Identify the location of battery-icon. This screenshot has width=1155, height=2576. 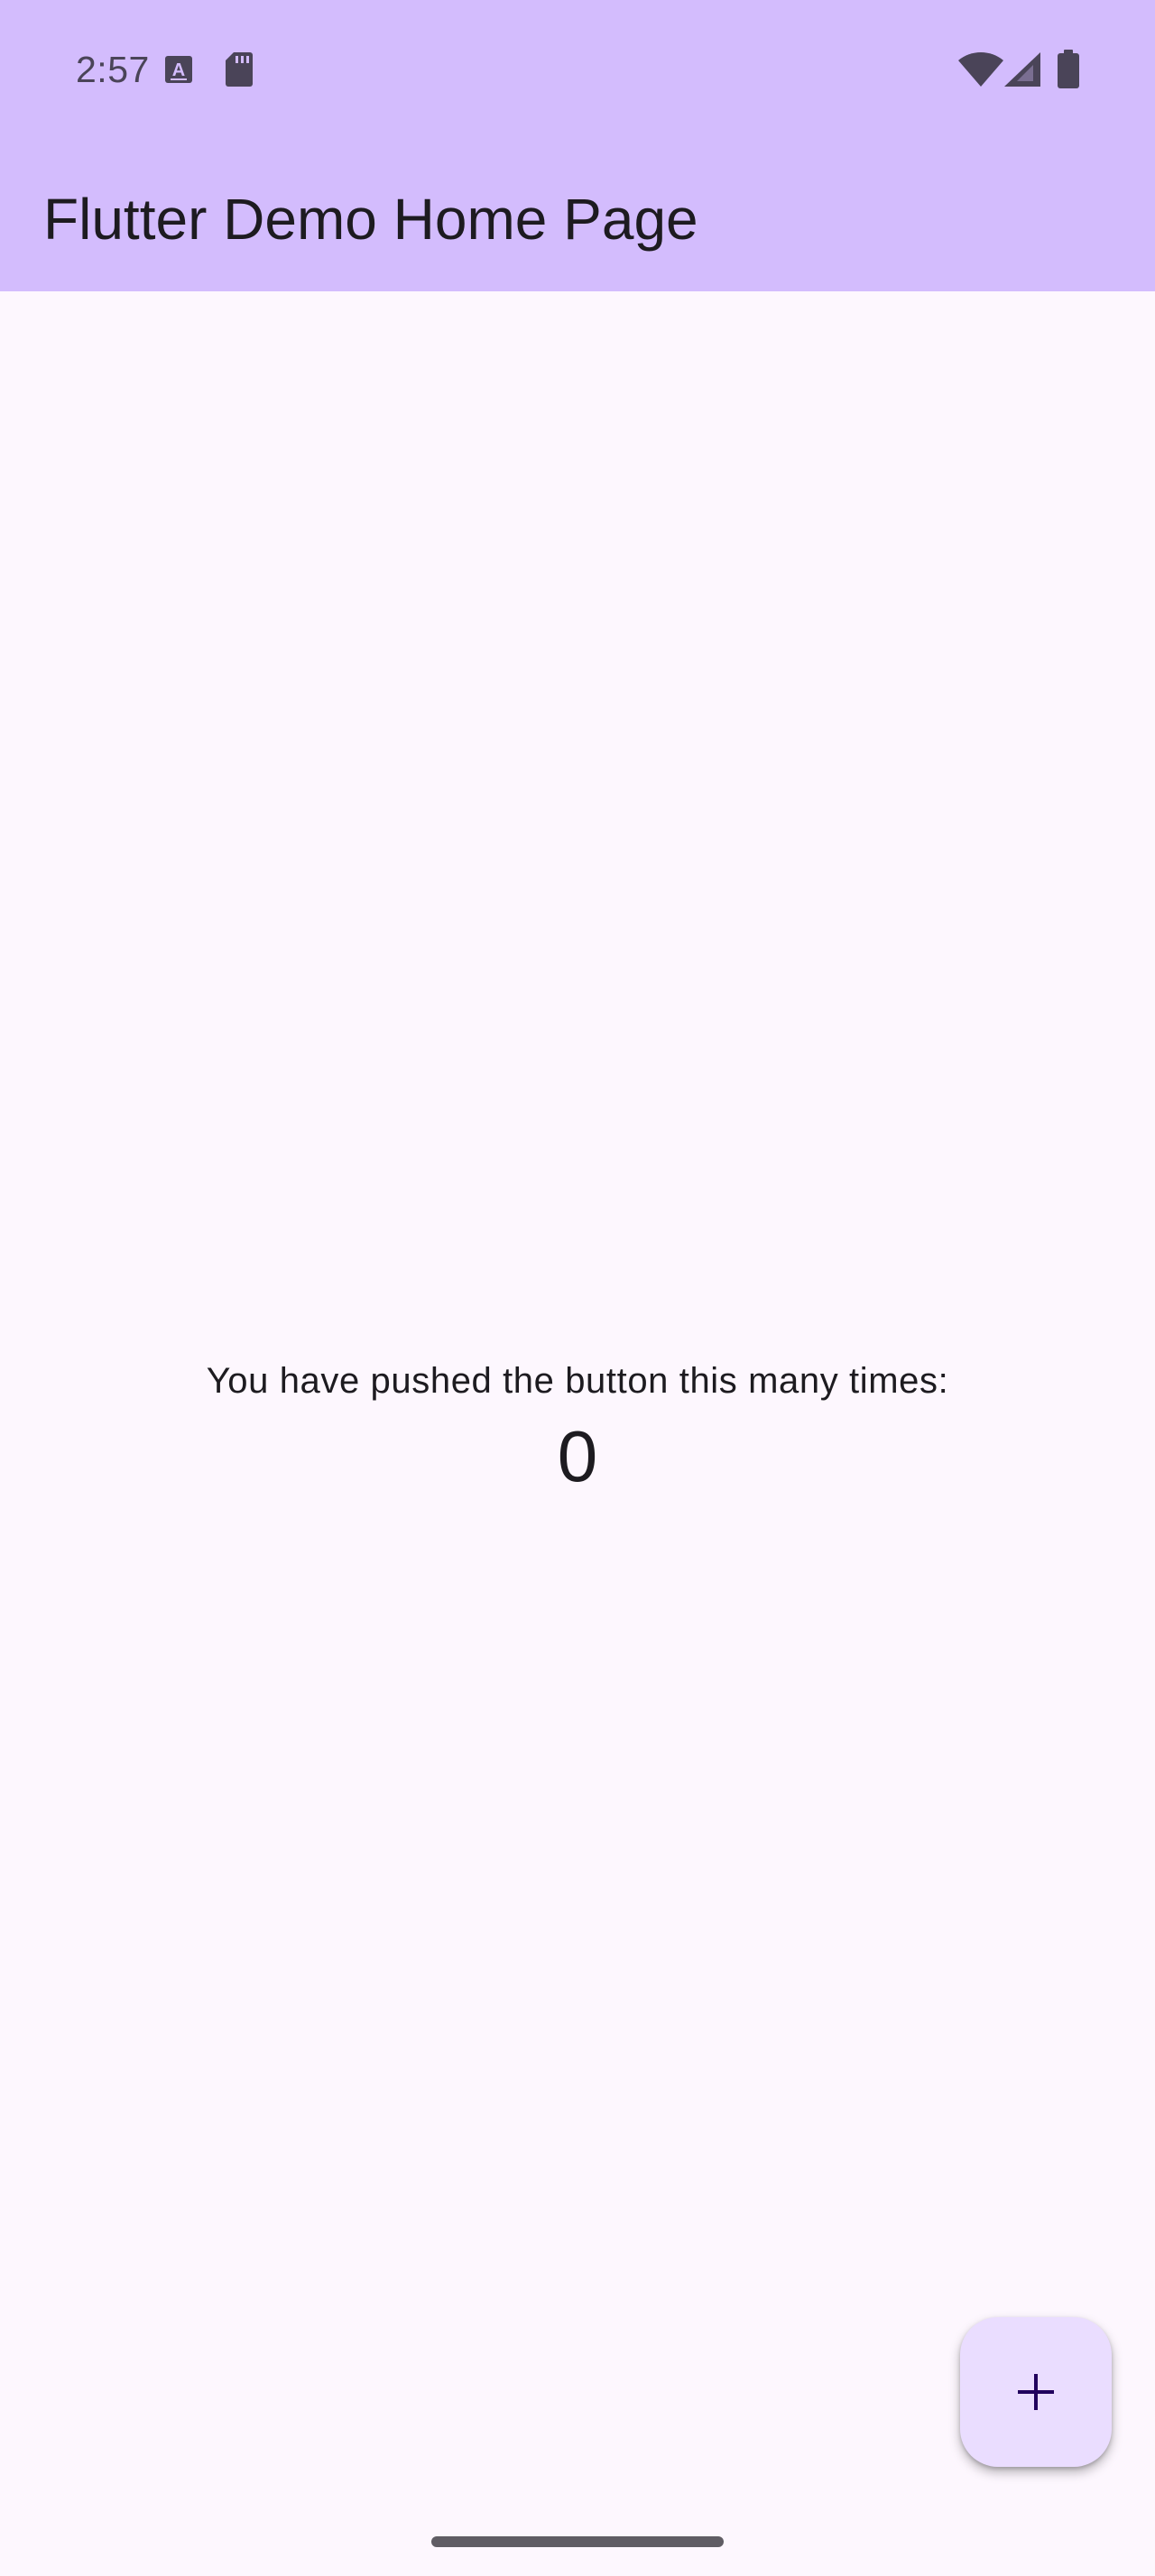
(1068, 69).